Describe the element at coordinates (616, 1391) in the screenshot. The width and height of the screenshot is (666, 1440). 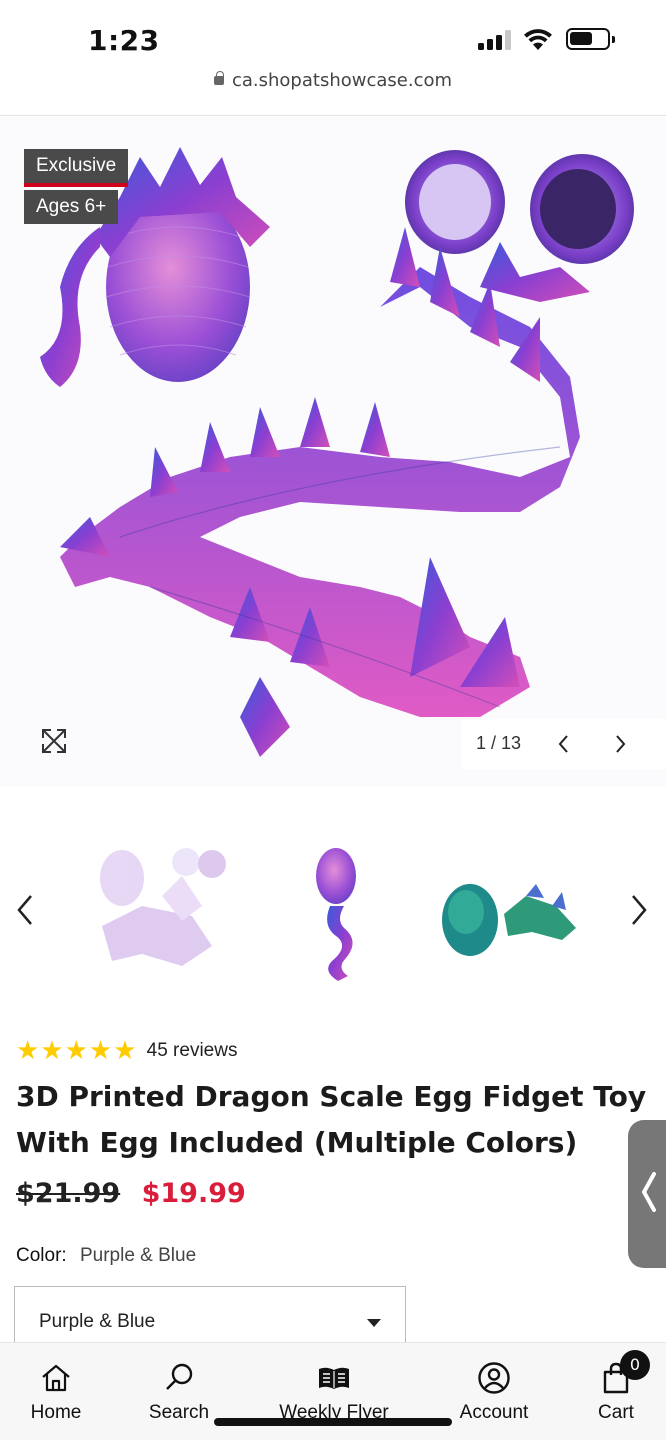
I see `nav-cart: 0 Cart` at that location.